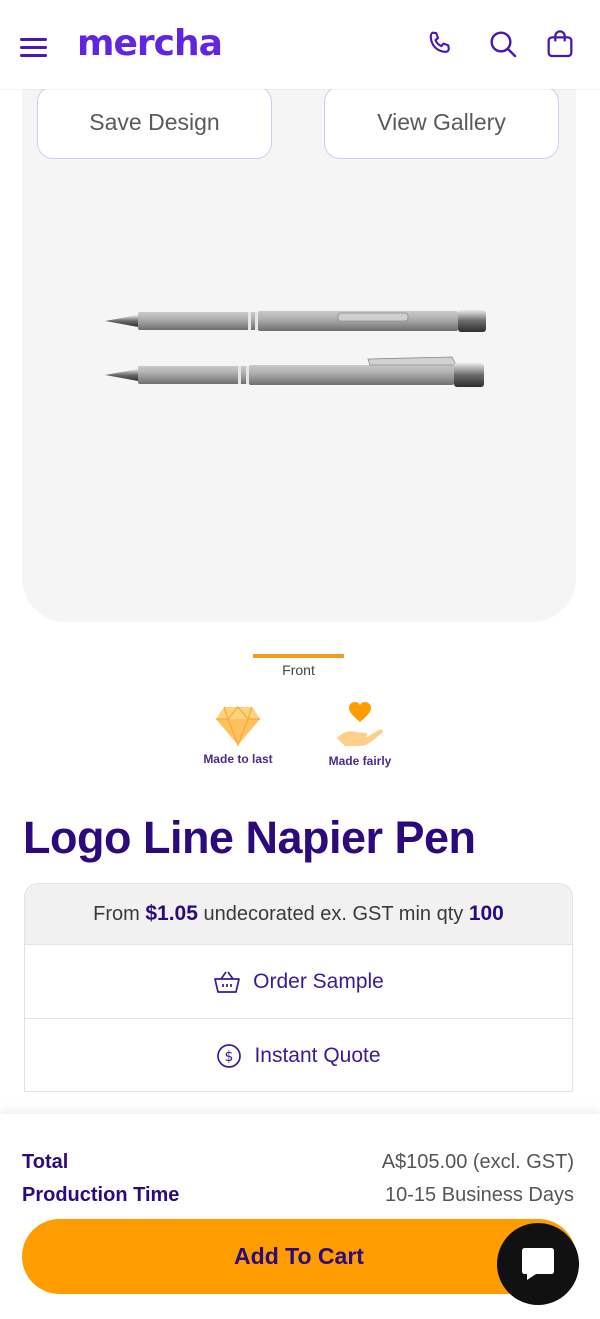  What do you see at coordinates (238, 759) in the screenshot?
I see `made-to-last-label: Made to last` at bounding box center [238, 759].